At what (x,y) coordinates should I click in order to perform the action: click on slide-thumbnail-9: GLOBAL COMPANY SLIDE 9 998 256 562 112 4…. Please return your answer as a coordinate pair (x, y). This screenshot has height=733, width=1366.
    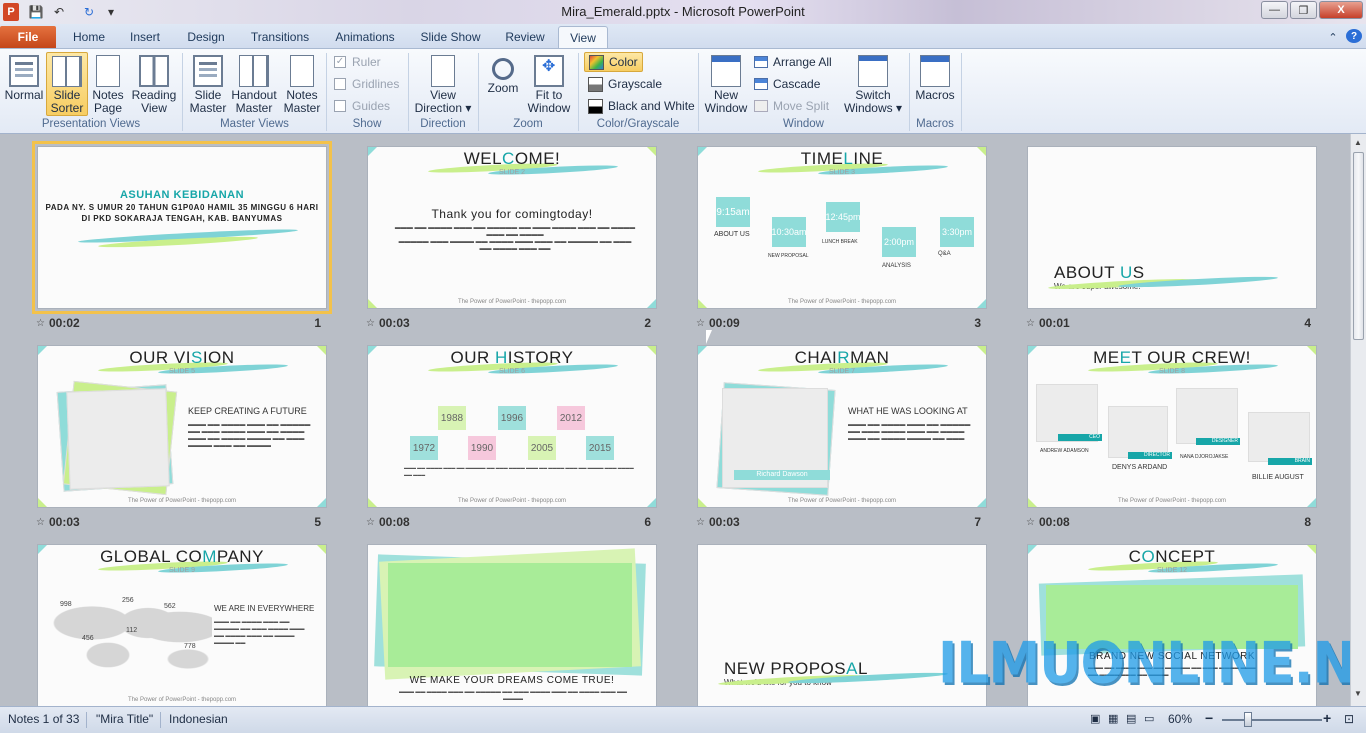
    Looking at the image, I should click on (182, 625).